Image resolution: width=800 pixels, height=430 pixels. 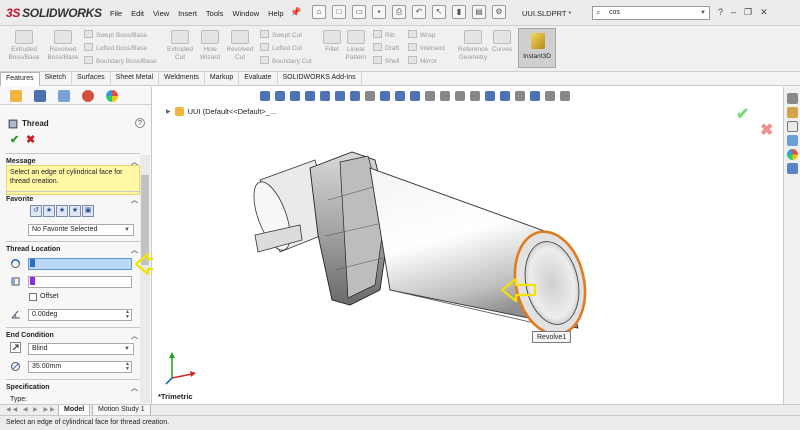 What do you see at coordinates (325, 96) in the screenshot?
I see `dynamic-annotation-icon` at bounding box center [325, 96].